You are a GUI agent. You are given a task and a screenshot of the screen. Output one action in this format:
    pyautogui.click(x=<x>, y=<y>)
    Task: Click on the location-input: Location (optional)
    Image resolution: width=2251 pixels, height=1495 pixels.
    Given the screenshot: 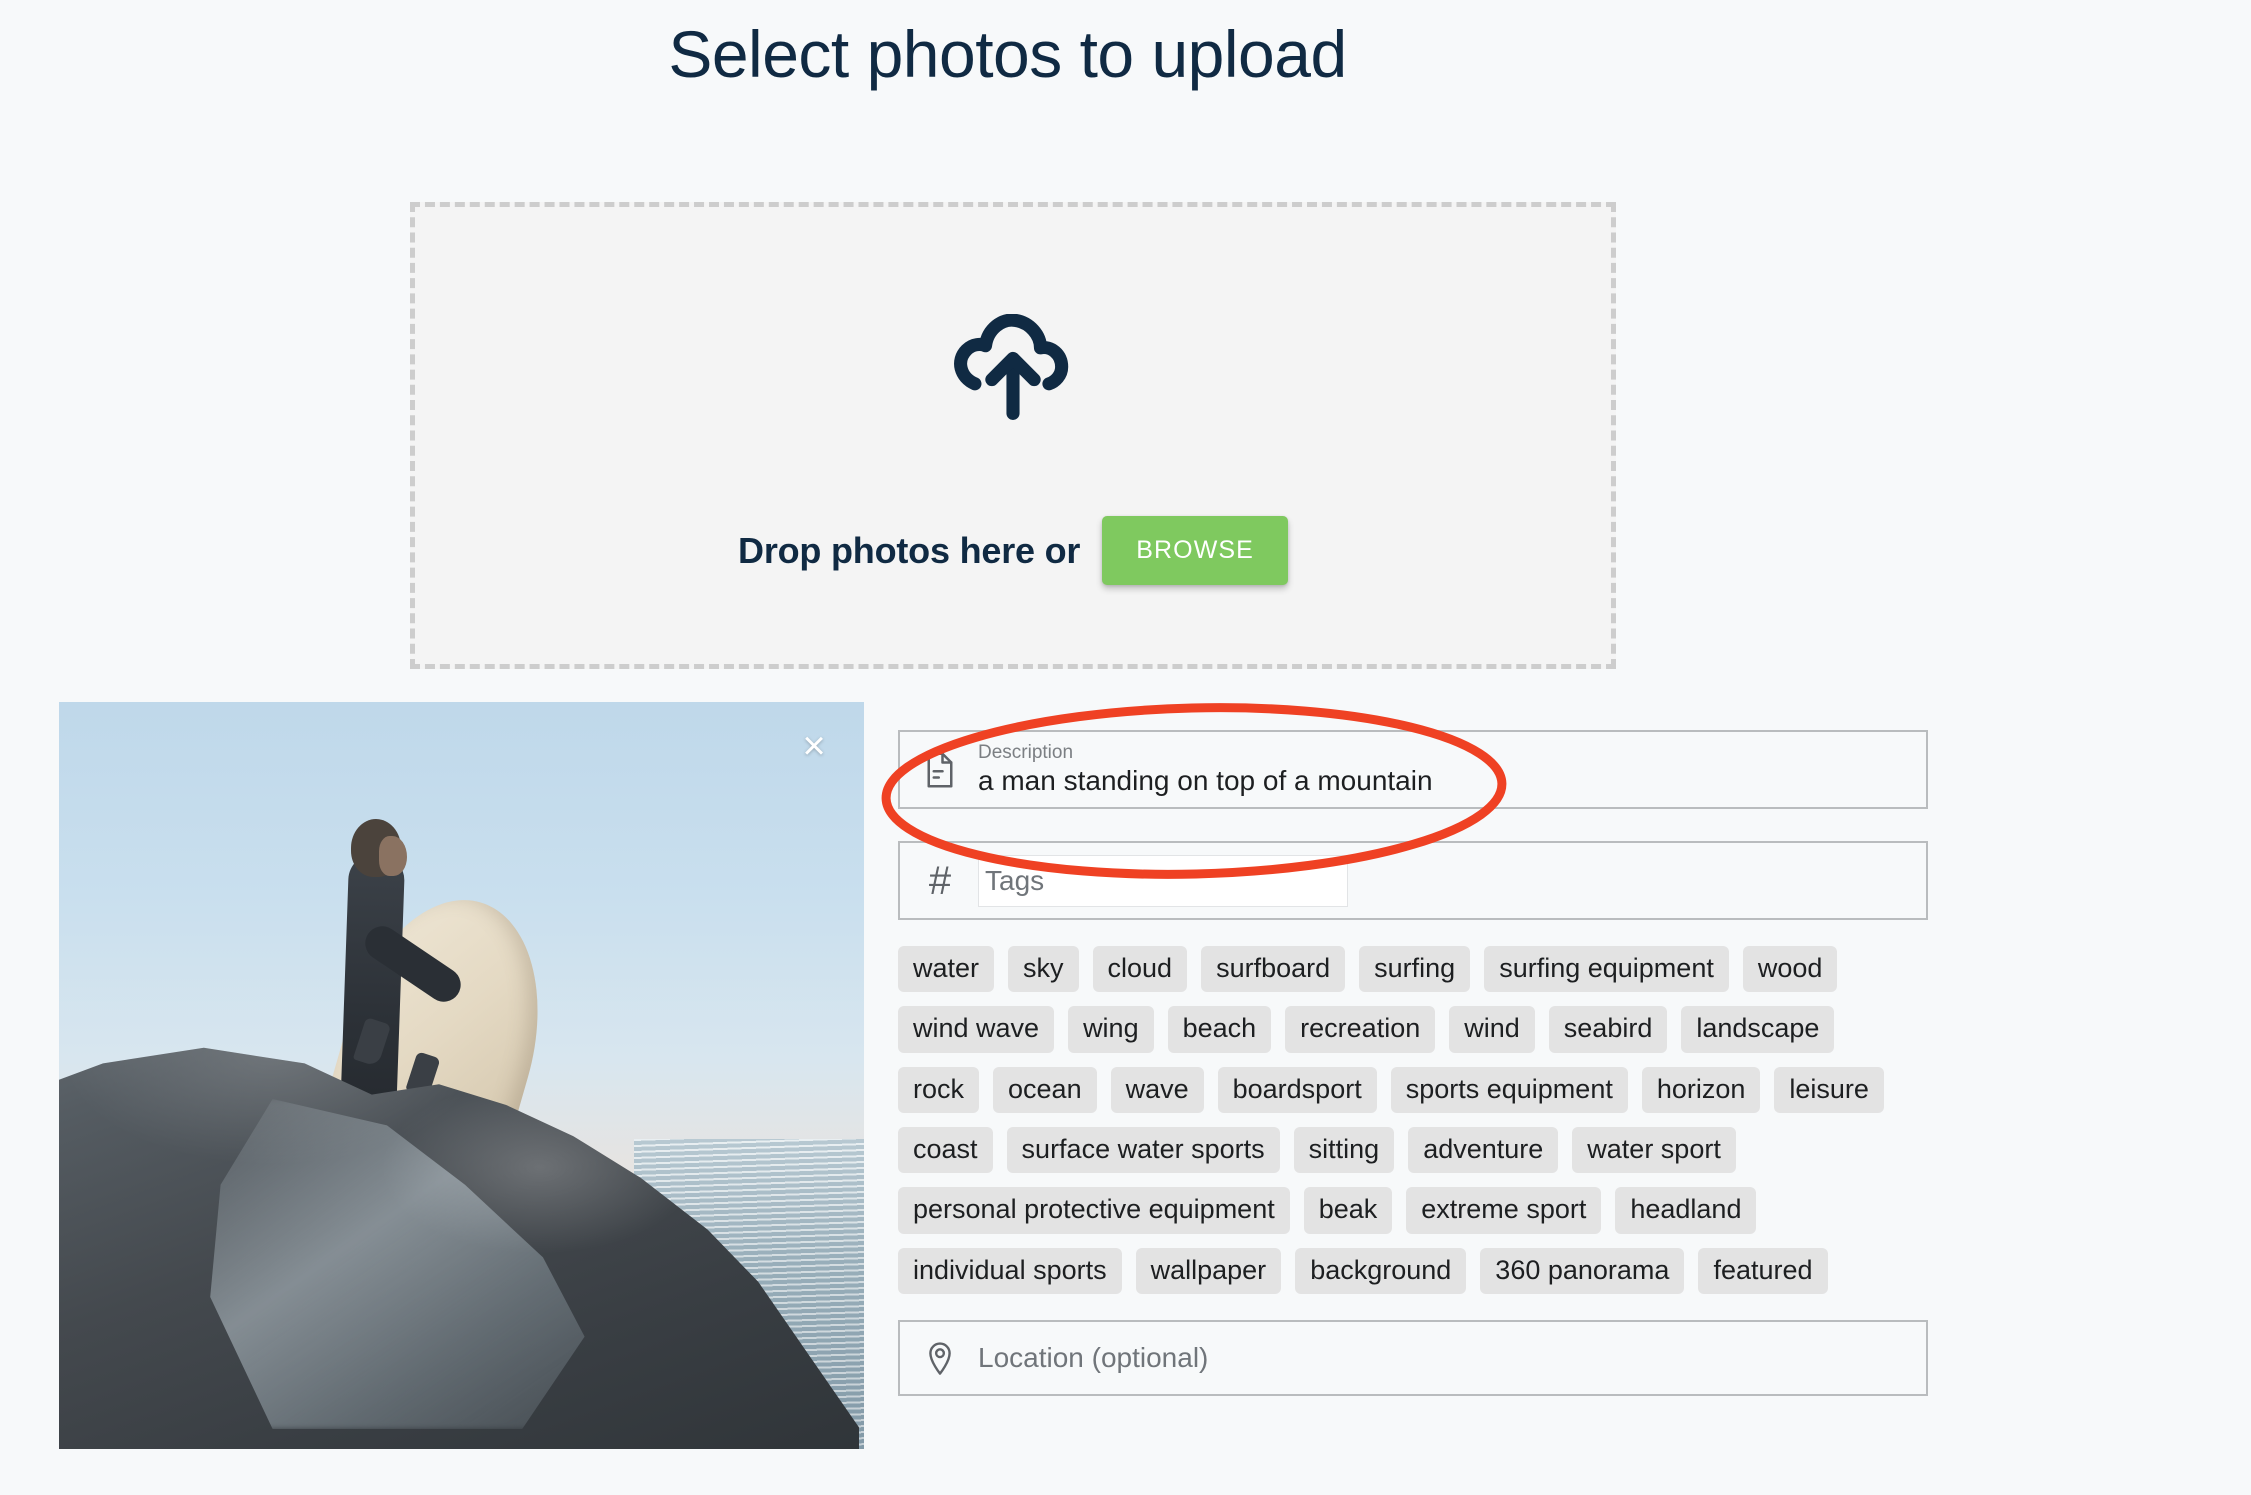 What is the action you would take?
    pyautogui.click(x=1093, y=1358)
    